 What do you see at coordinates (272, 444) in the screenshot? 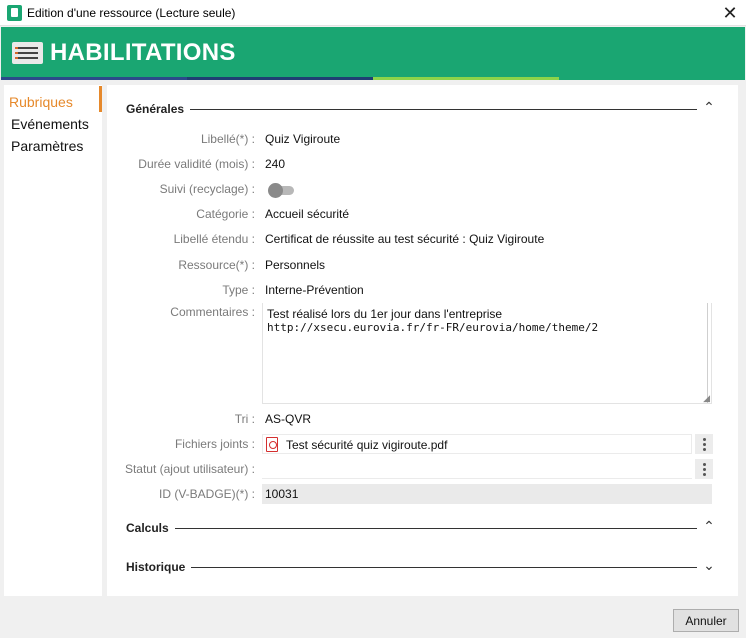
I see `pdf-icon` at bounding box center [272, 444].